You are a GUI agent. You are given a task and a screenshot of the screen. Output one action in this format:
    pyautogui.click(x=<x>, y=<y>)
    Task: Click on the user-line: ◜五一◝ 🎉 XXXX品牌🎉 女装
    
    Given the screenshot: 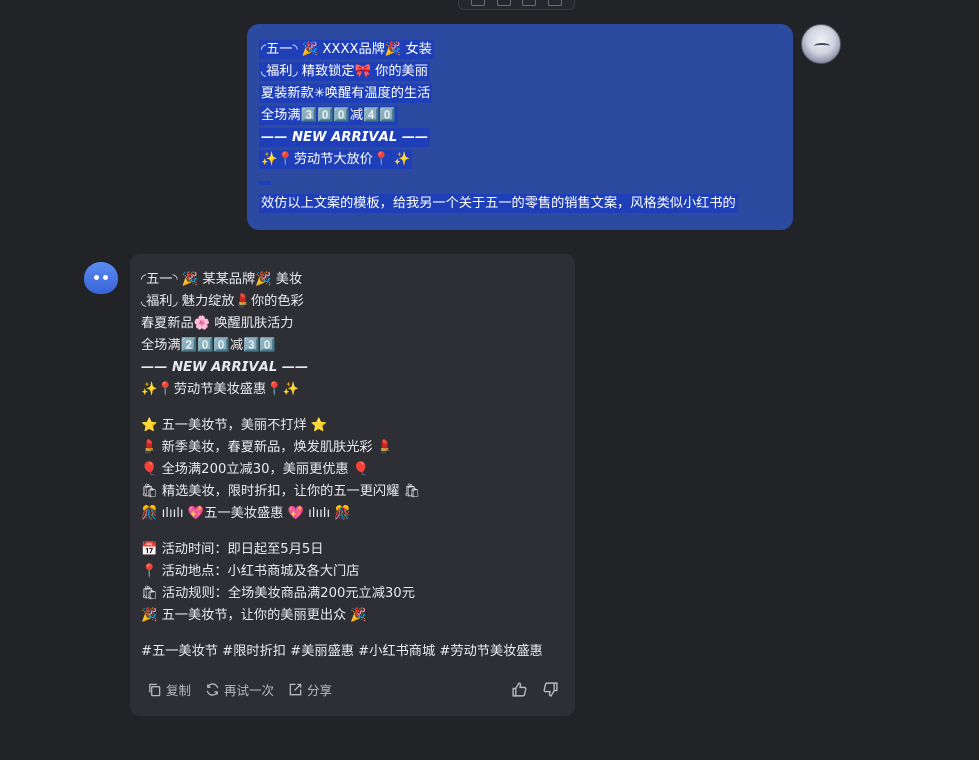 What is the action you would take?
    pyautogui.click(x=346, y=49)
    